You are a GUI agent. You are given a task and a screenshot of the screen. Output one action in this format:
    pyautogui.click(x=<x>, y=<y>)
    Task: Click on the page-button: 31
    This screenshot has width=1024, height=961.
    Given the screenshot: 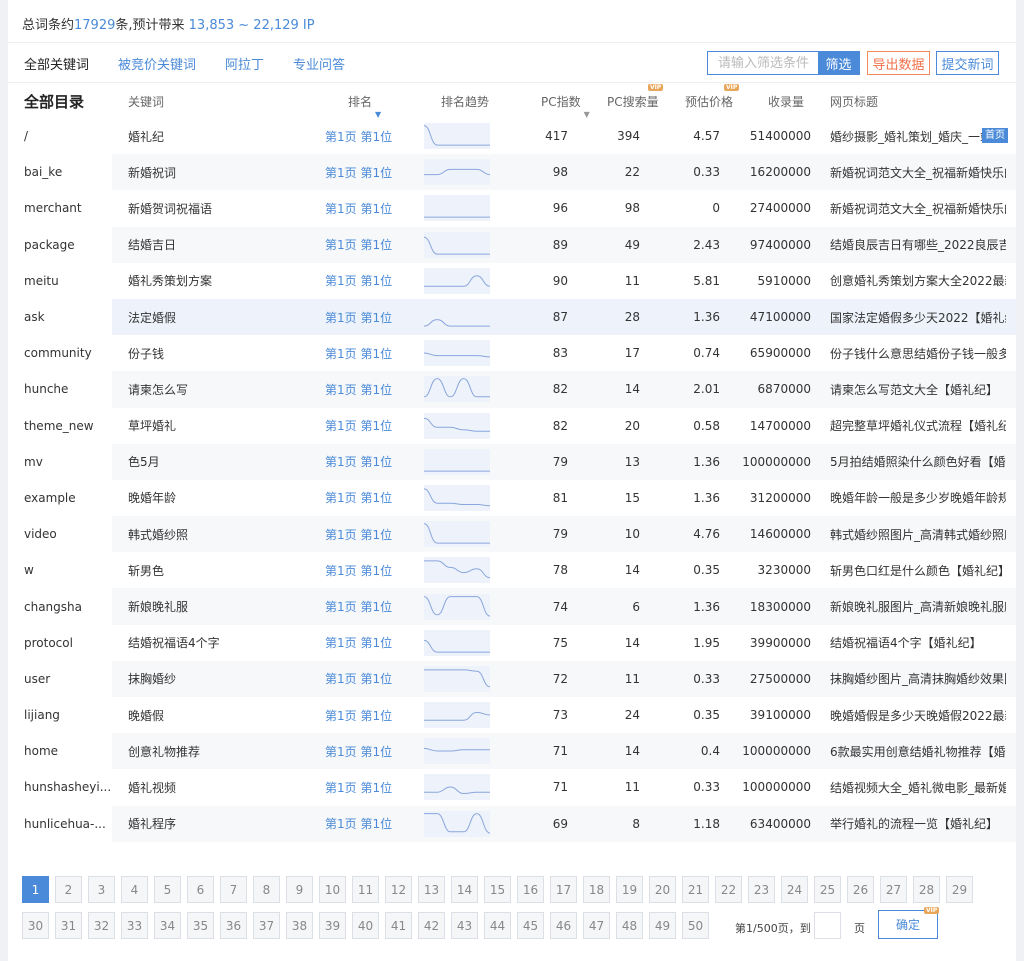 What is the action you would take?
    pyautogui.click(x=68, y=925)
    